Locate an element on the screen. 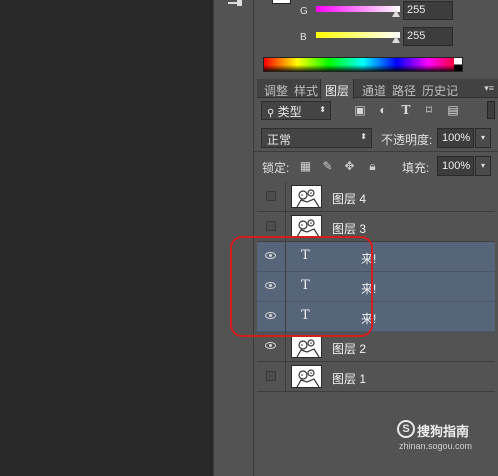  tab-channels: 通道 is located at coordinates (374, 88).